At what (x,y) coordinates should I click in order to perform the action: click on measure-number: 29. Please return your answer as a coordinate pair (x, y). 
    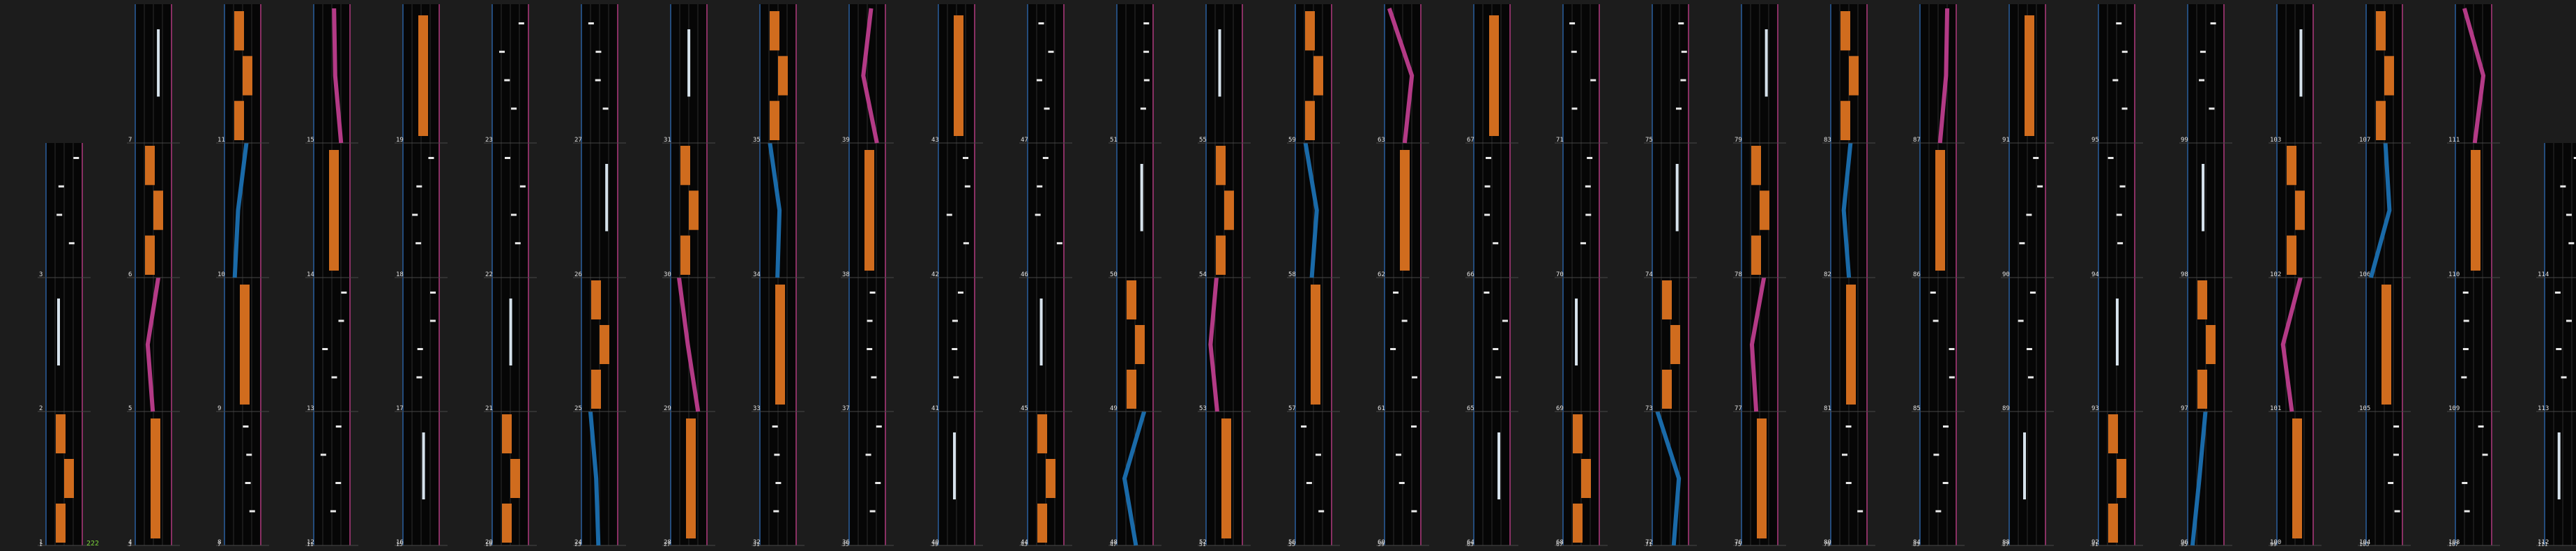
    Looking at the image, I should click on (668, 408).